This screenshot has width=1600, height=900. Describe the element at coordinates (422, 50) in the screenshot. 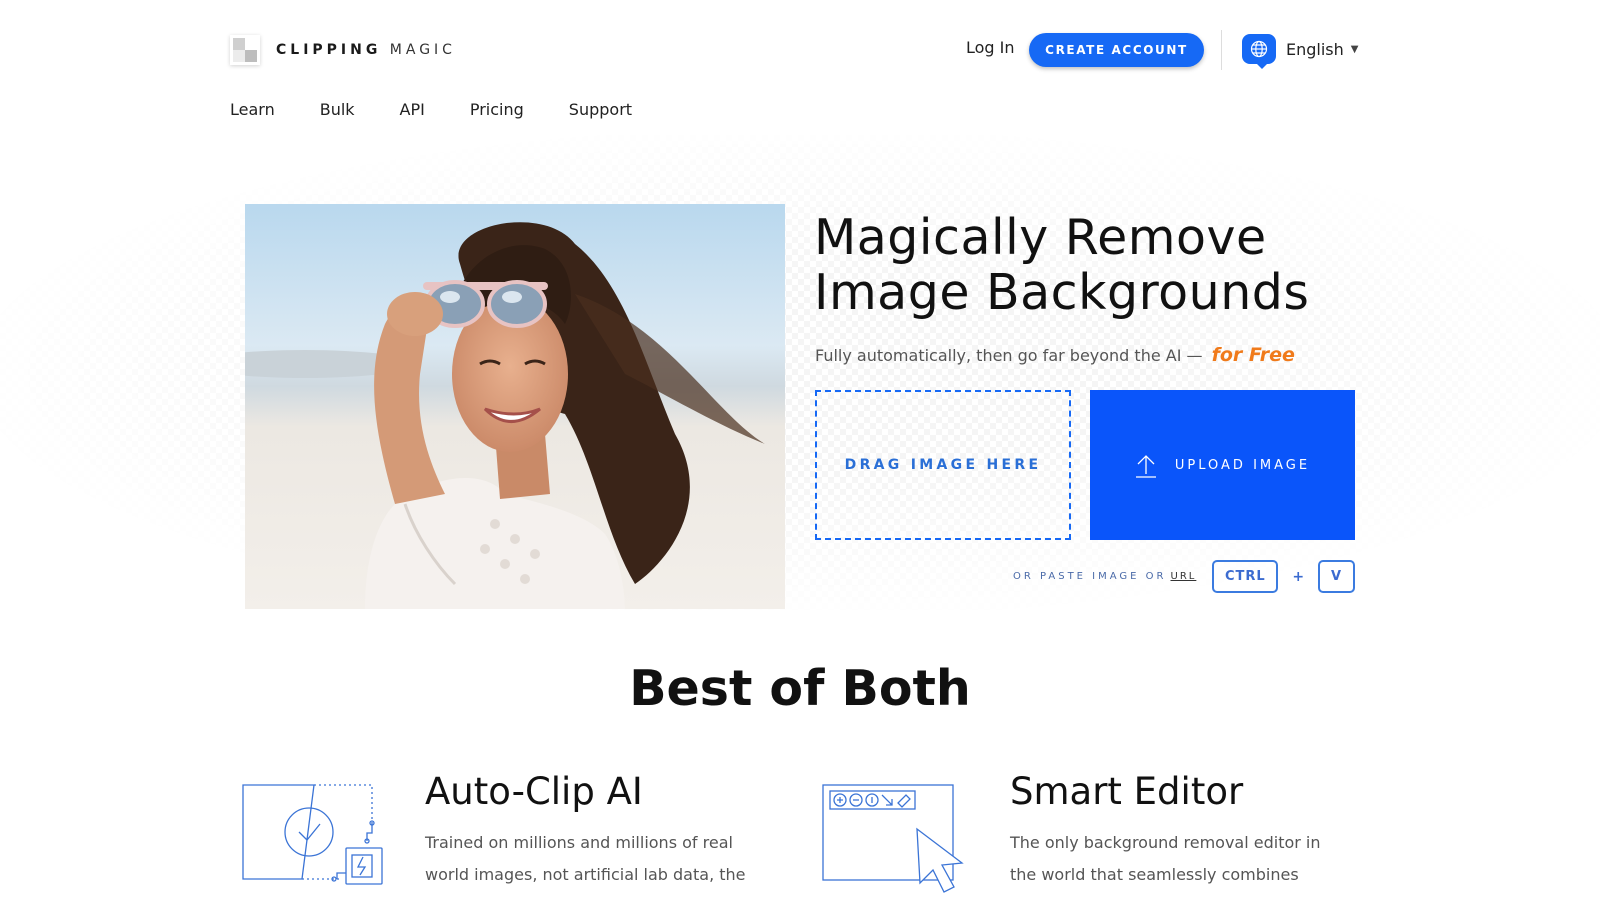

I see `logo-text-light: MAGIC` at that location.